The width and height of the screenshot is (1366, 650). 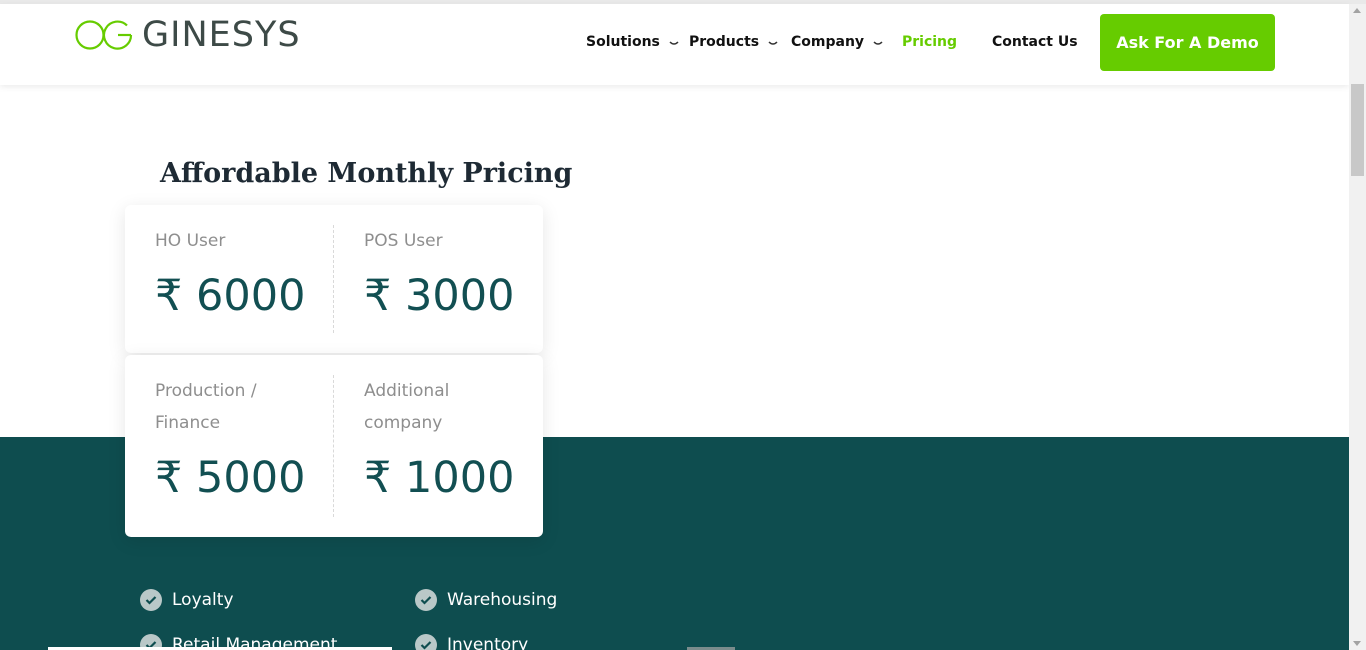 I want to click on nav-item-products: Products, so click(x=733, y=42).